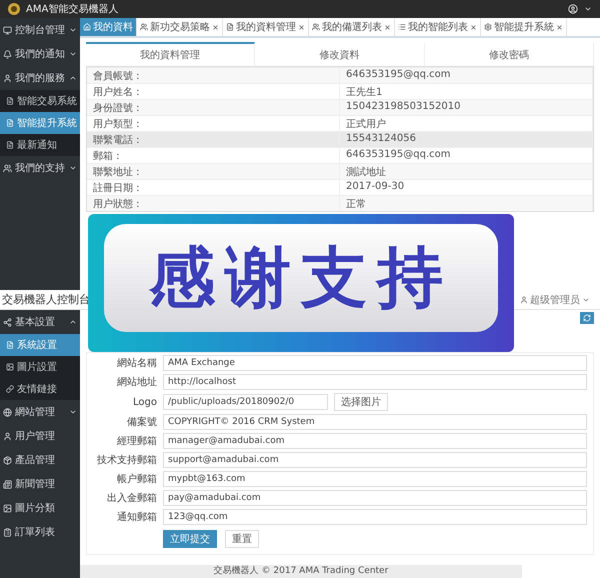 The image size is (600, 578). Describe the element at coordinates (242, 539) in the screenshot. I see `reset-button: 重置` at that location.